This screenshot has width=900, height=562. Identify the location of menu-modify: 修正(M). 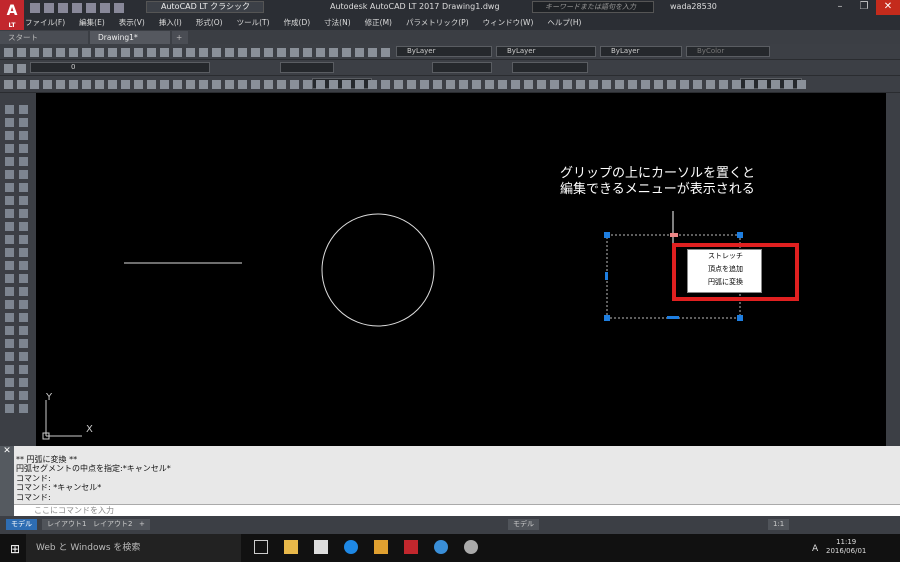
(378, 22).